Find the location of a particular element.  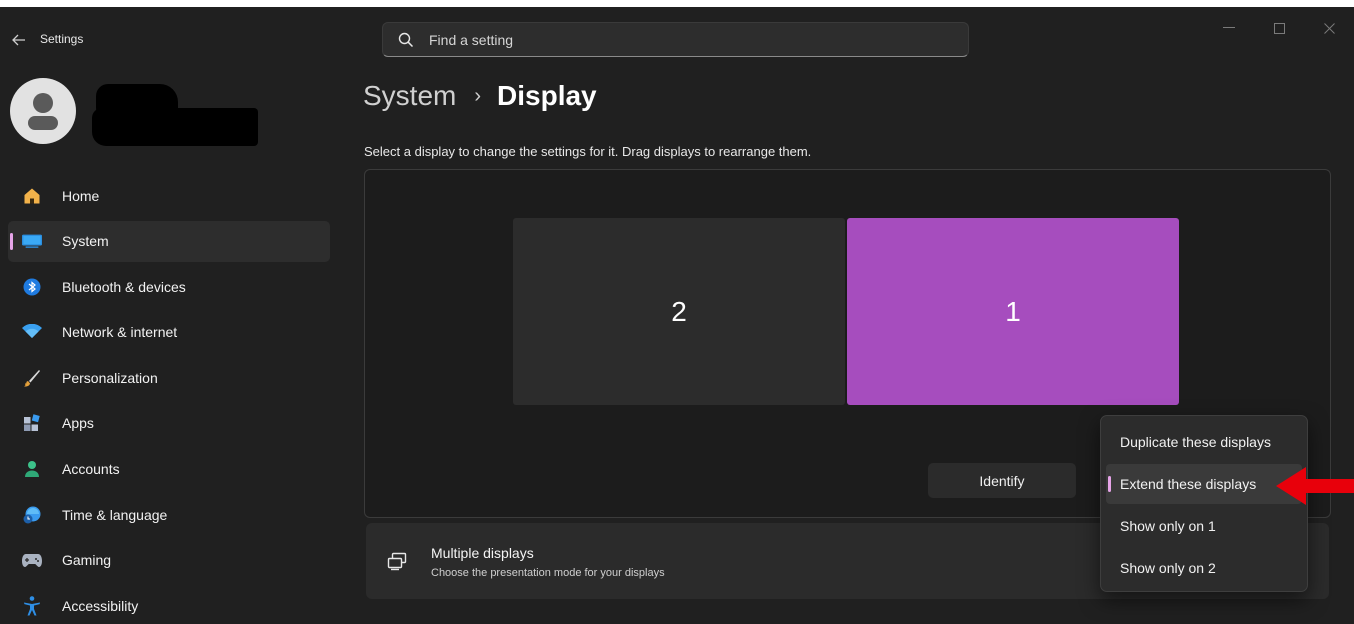

sidebar-item-accounts: Accounts is located at coordinates (169, 469).